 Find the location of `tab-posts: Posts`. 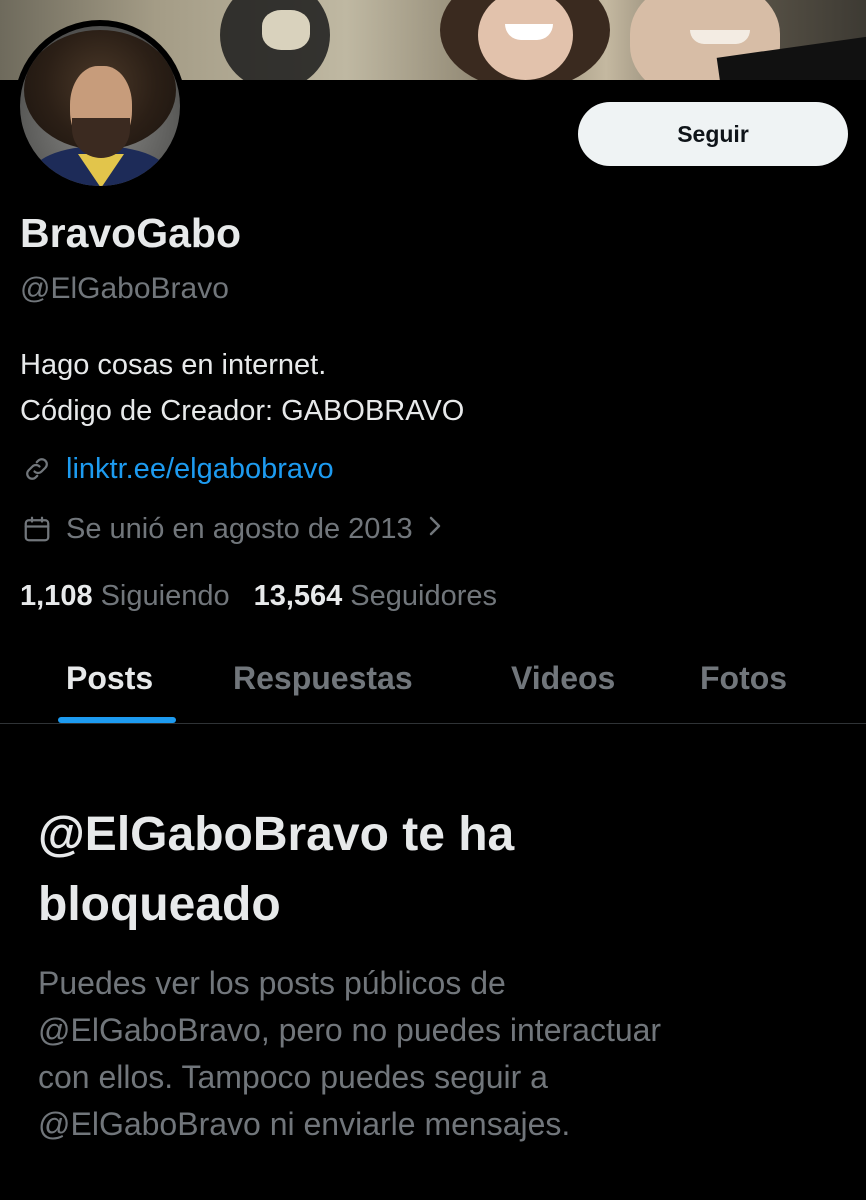

tab-posts: Posts is located at coordinates (109, 678).